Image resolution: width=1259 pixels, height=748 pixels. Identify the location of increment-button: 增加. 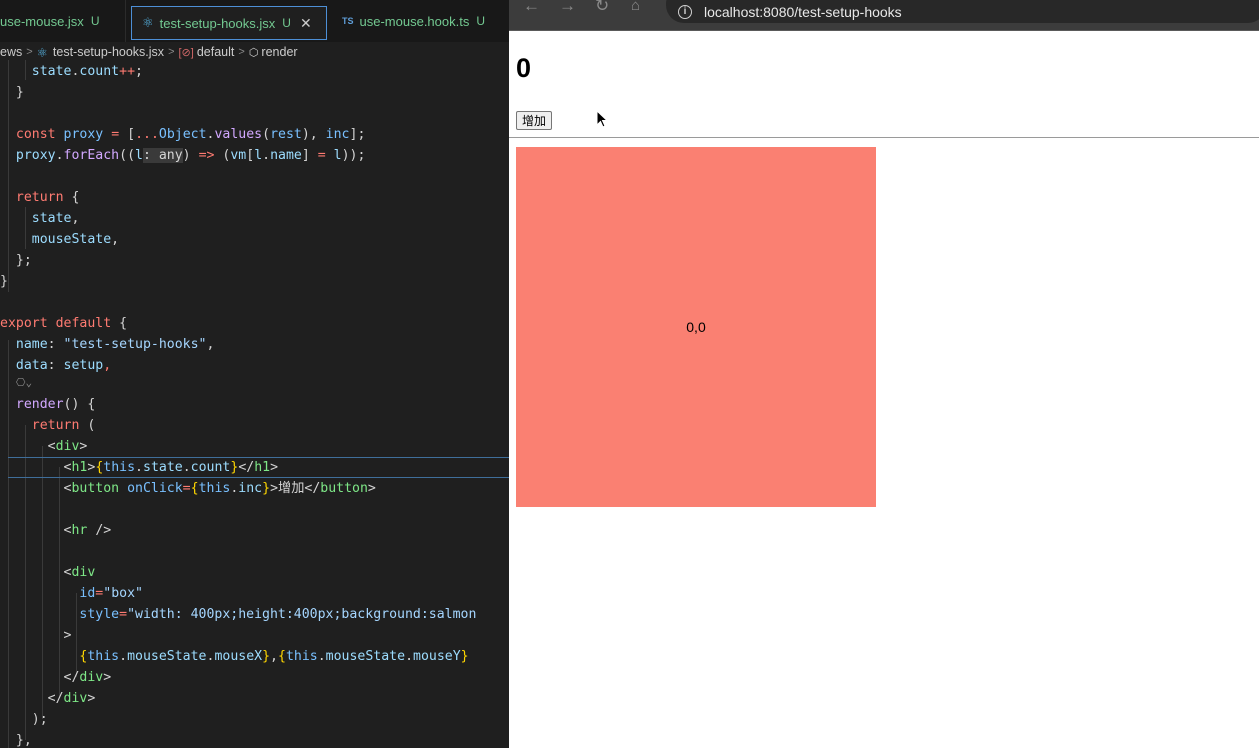
(534, 120).